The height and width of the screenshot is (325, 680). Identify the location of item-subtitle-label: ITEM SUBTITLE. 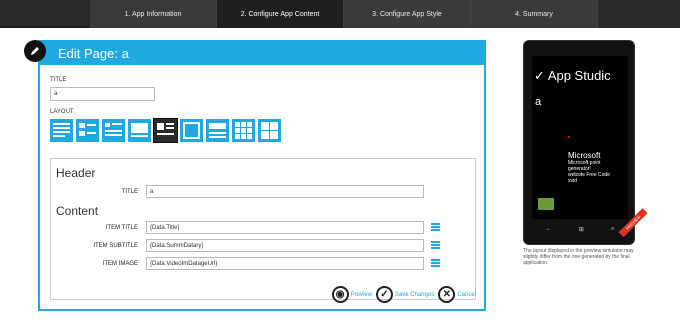
(115, 246).